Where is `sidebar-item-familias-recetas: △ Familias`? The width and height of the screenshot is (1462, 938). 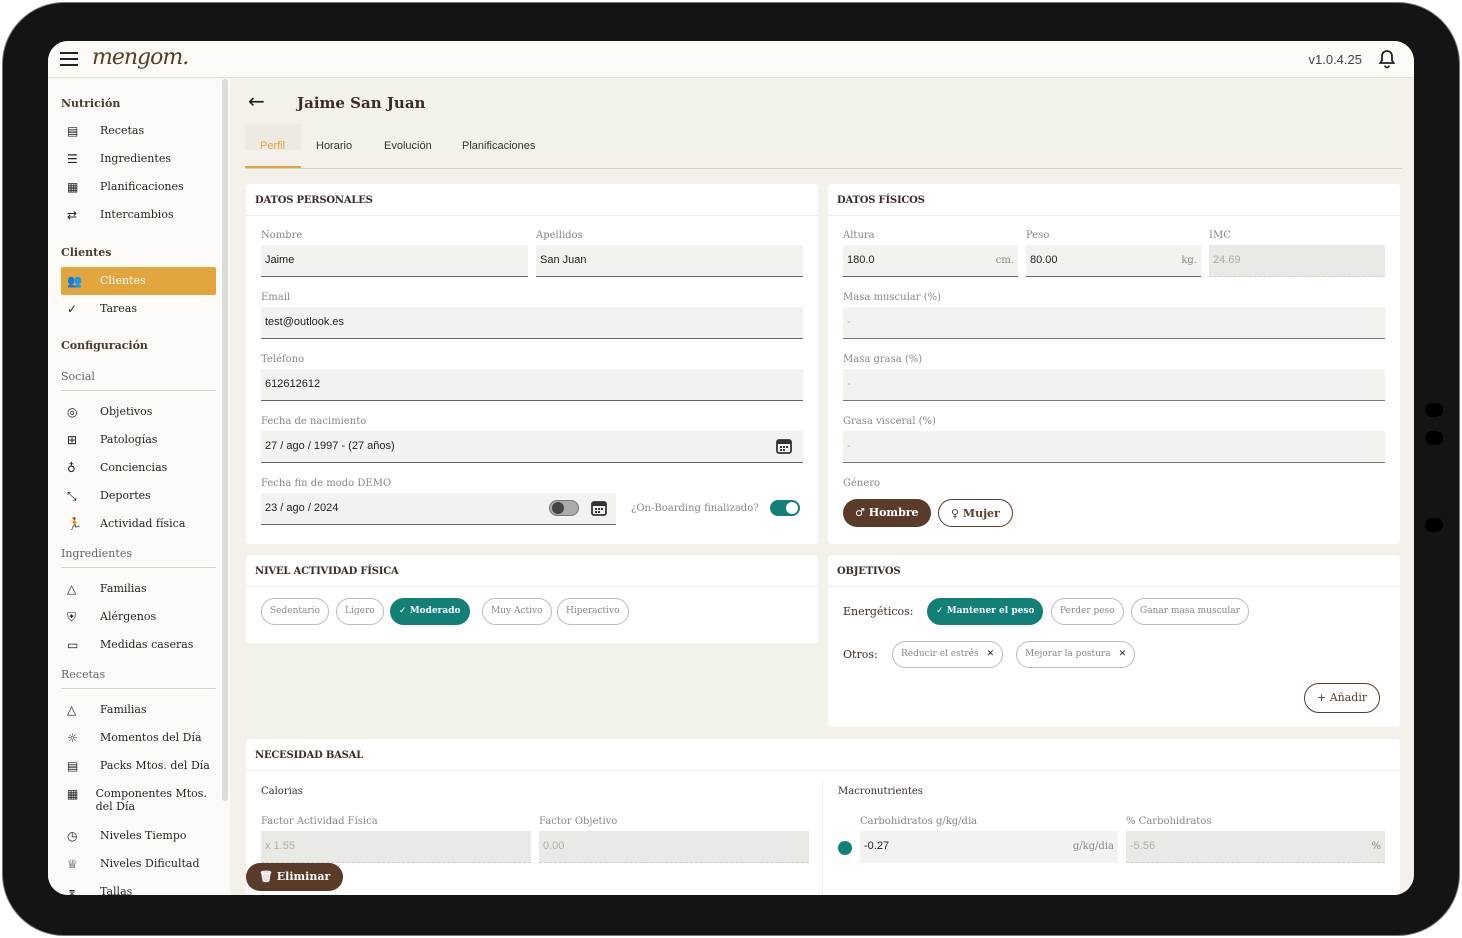
sidebar-item-familias-recetas: △ Familias is located at coordinates (138, 710).